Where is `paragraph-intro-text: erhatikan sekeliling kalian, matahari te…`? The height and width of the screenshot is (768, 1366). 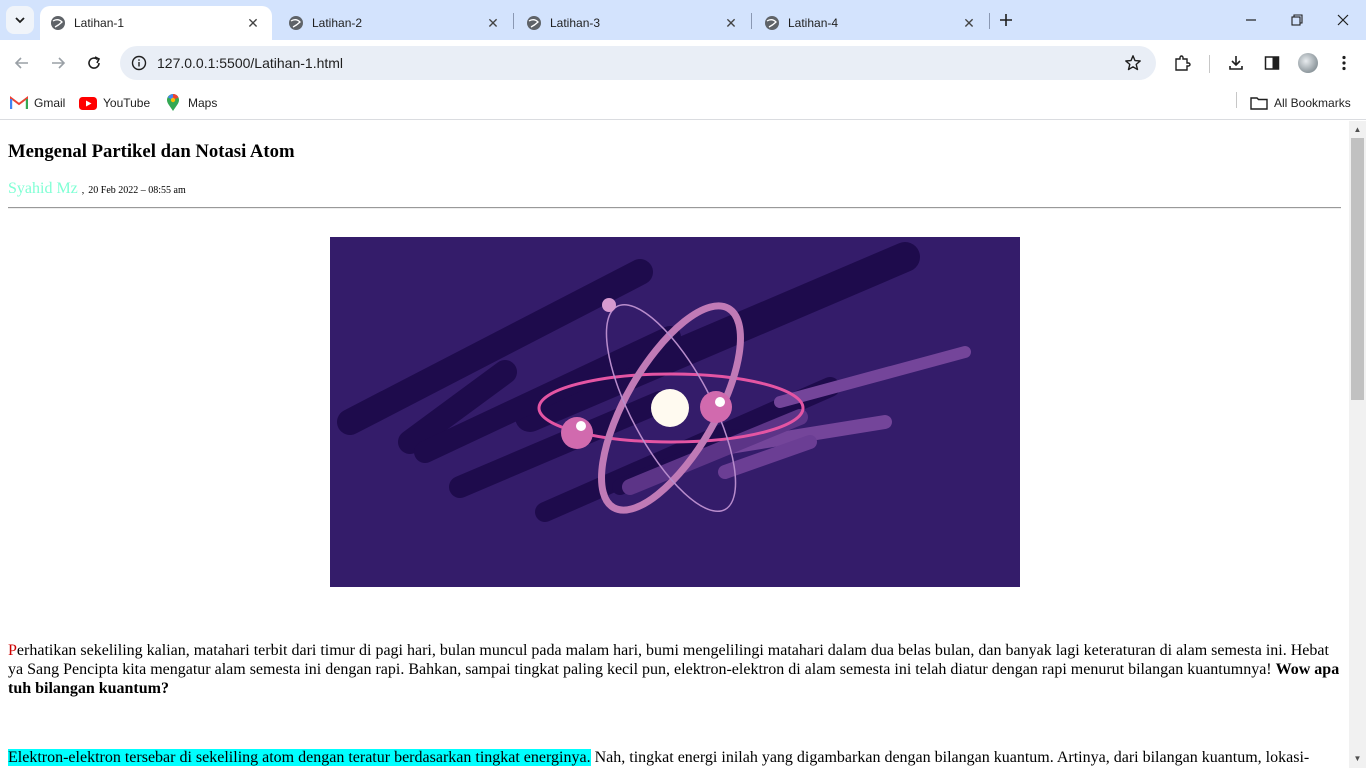
paragraph-intro-text: erhatikan sekeliling kalian, matahari te… is located at coordinates (668, 660).